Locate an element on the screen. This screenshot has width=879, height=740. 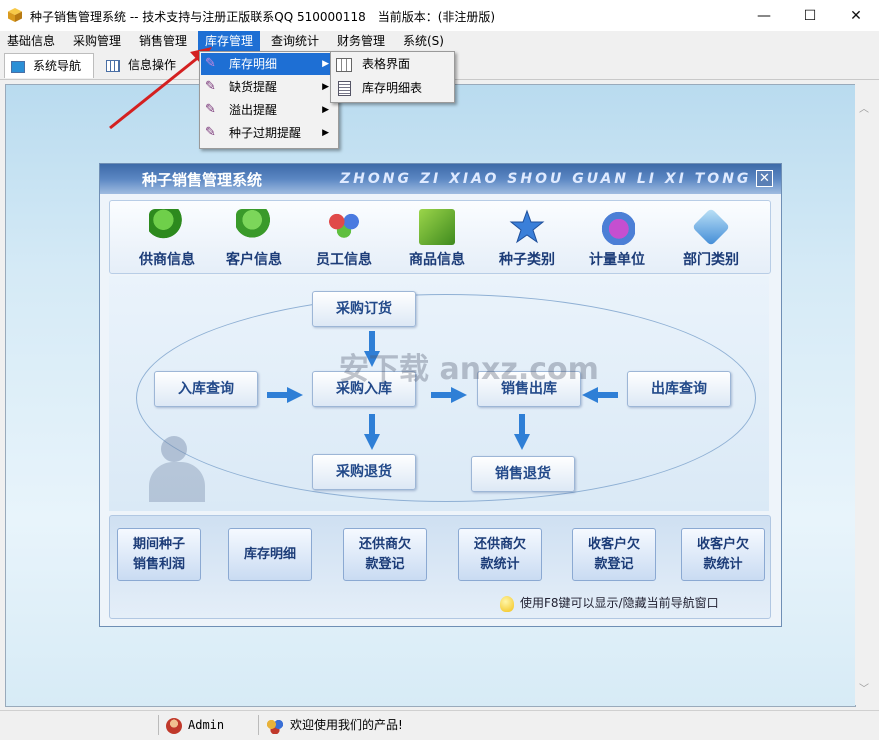
arrow-left-icon is located at coordinates (600, 395).